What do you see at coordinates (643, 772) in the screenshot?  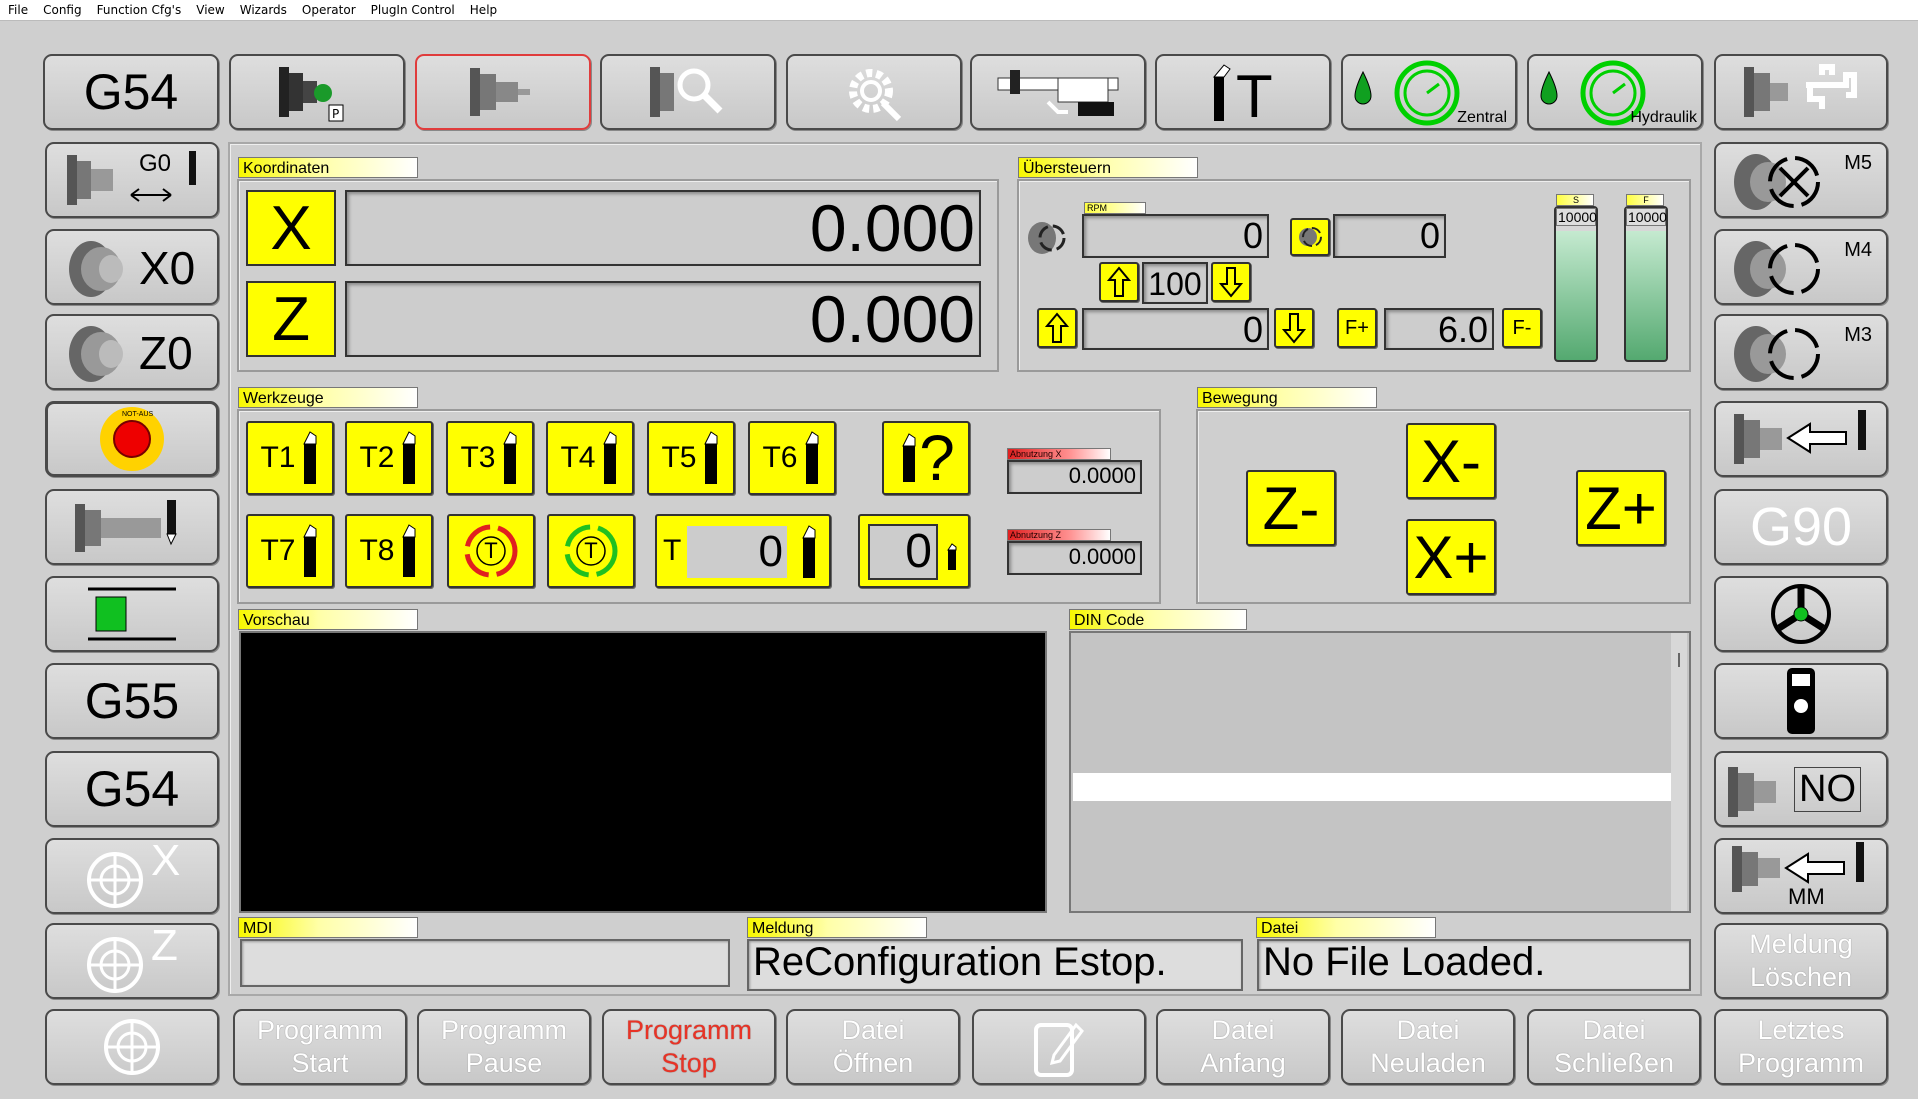 I see `toolpath-preview` at bounding box center [643, 772].